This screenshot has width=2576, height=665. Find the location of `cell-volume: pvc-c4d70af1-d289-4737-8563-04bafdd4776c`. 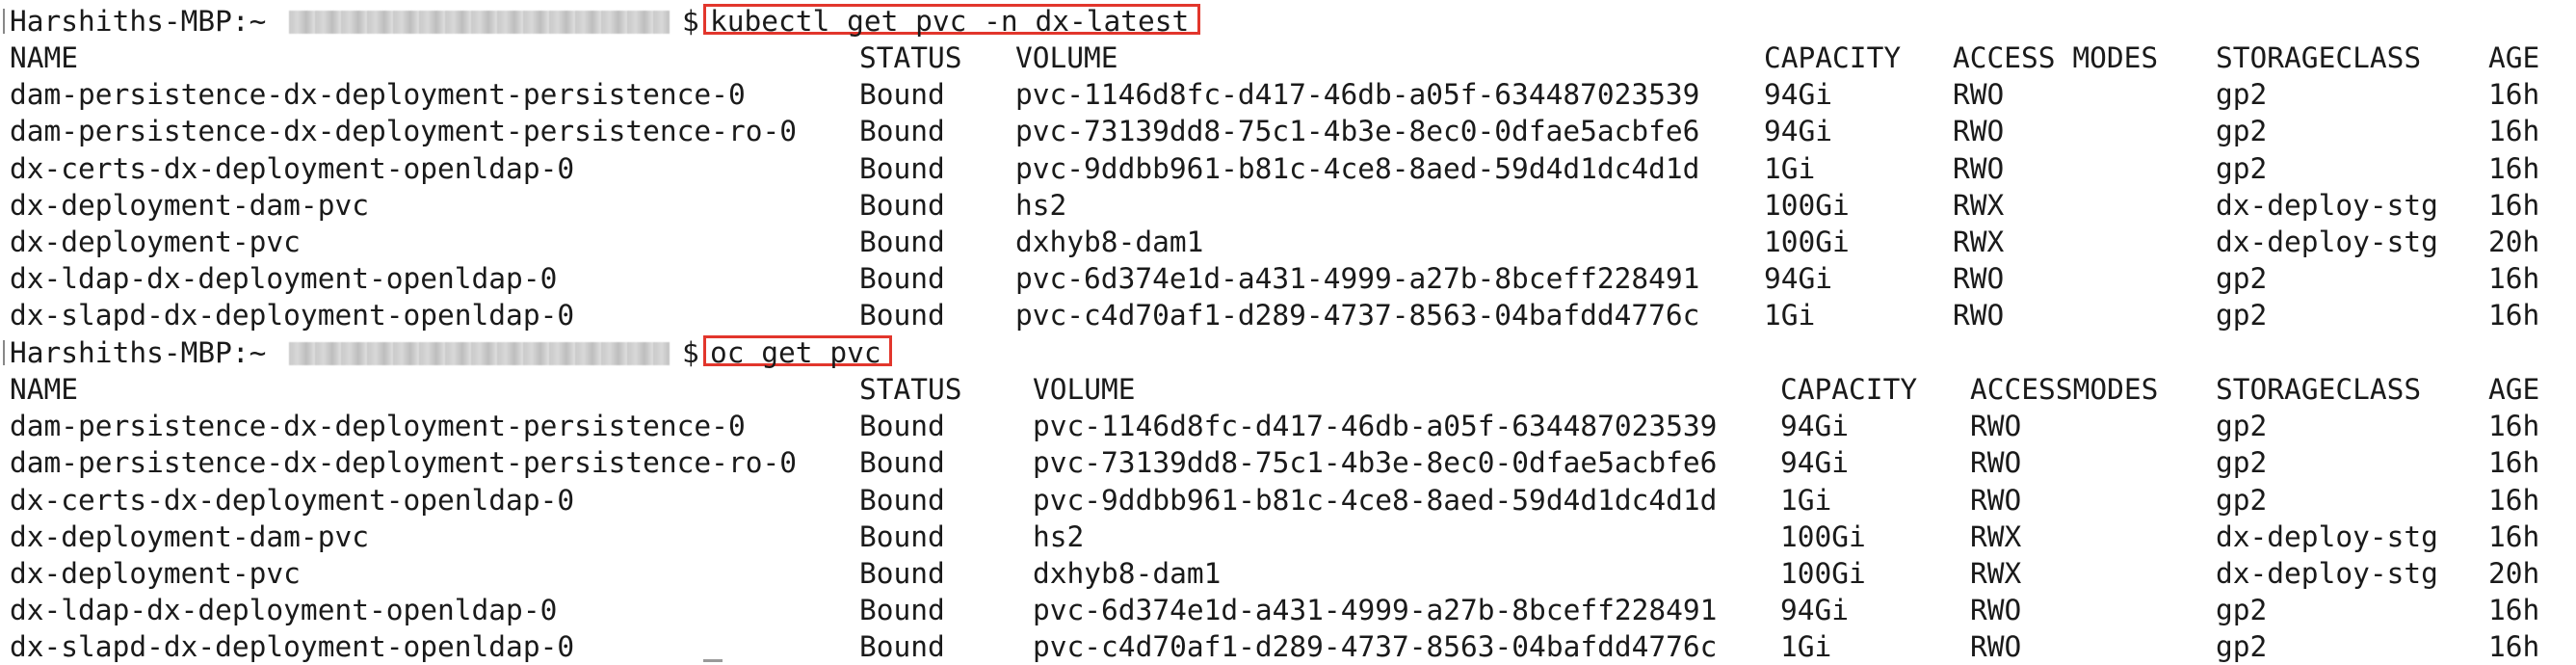

cell-volume: pvc-c4d70af1-d289-4737-8563-04bafdd4776c is located at coordinates (1357, 315).